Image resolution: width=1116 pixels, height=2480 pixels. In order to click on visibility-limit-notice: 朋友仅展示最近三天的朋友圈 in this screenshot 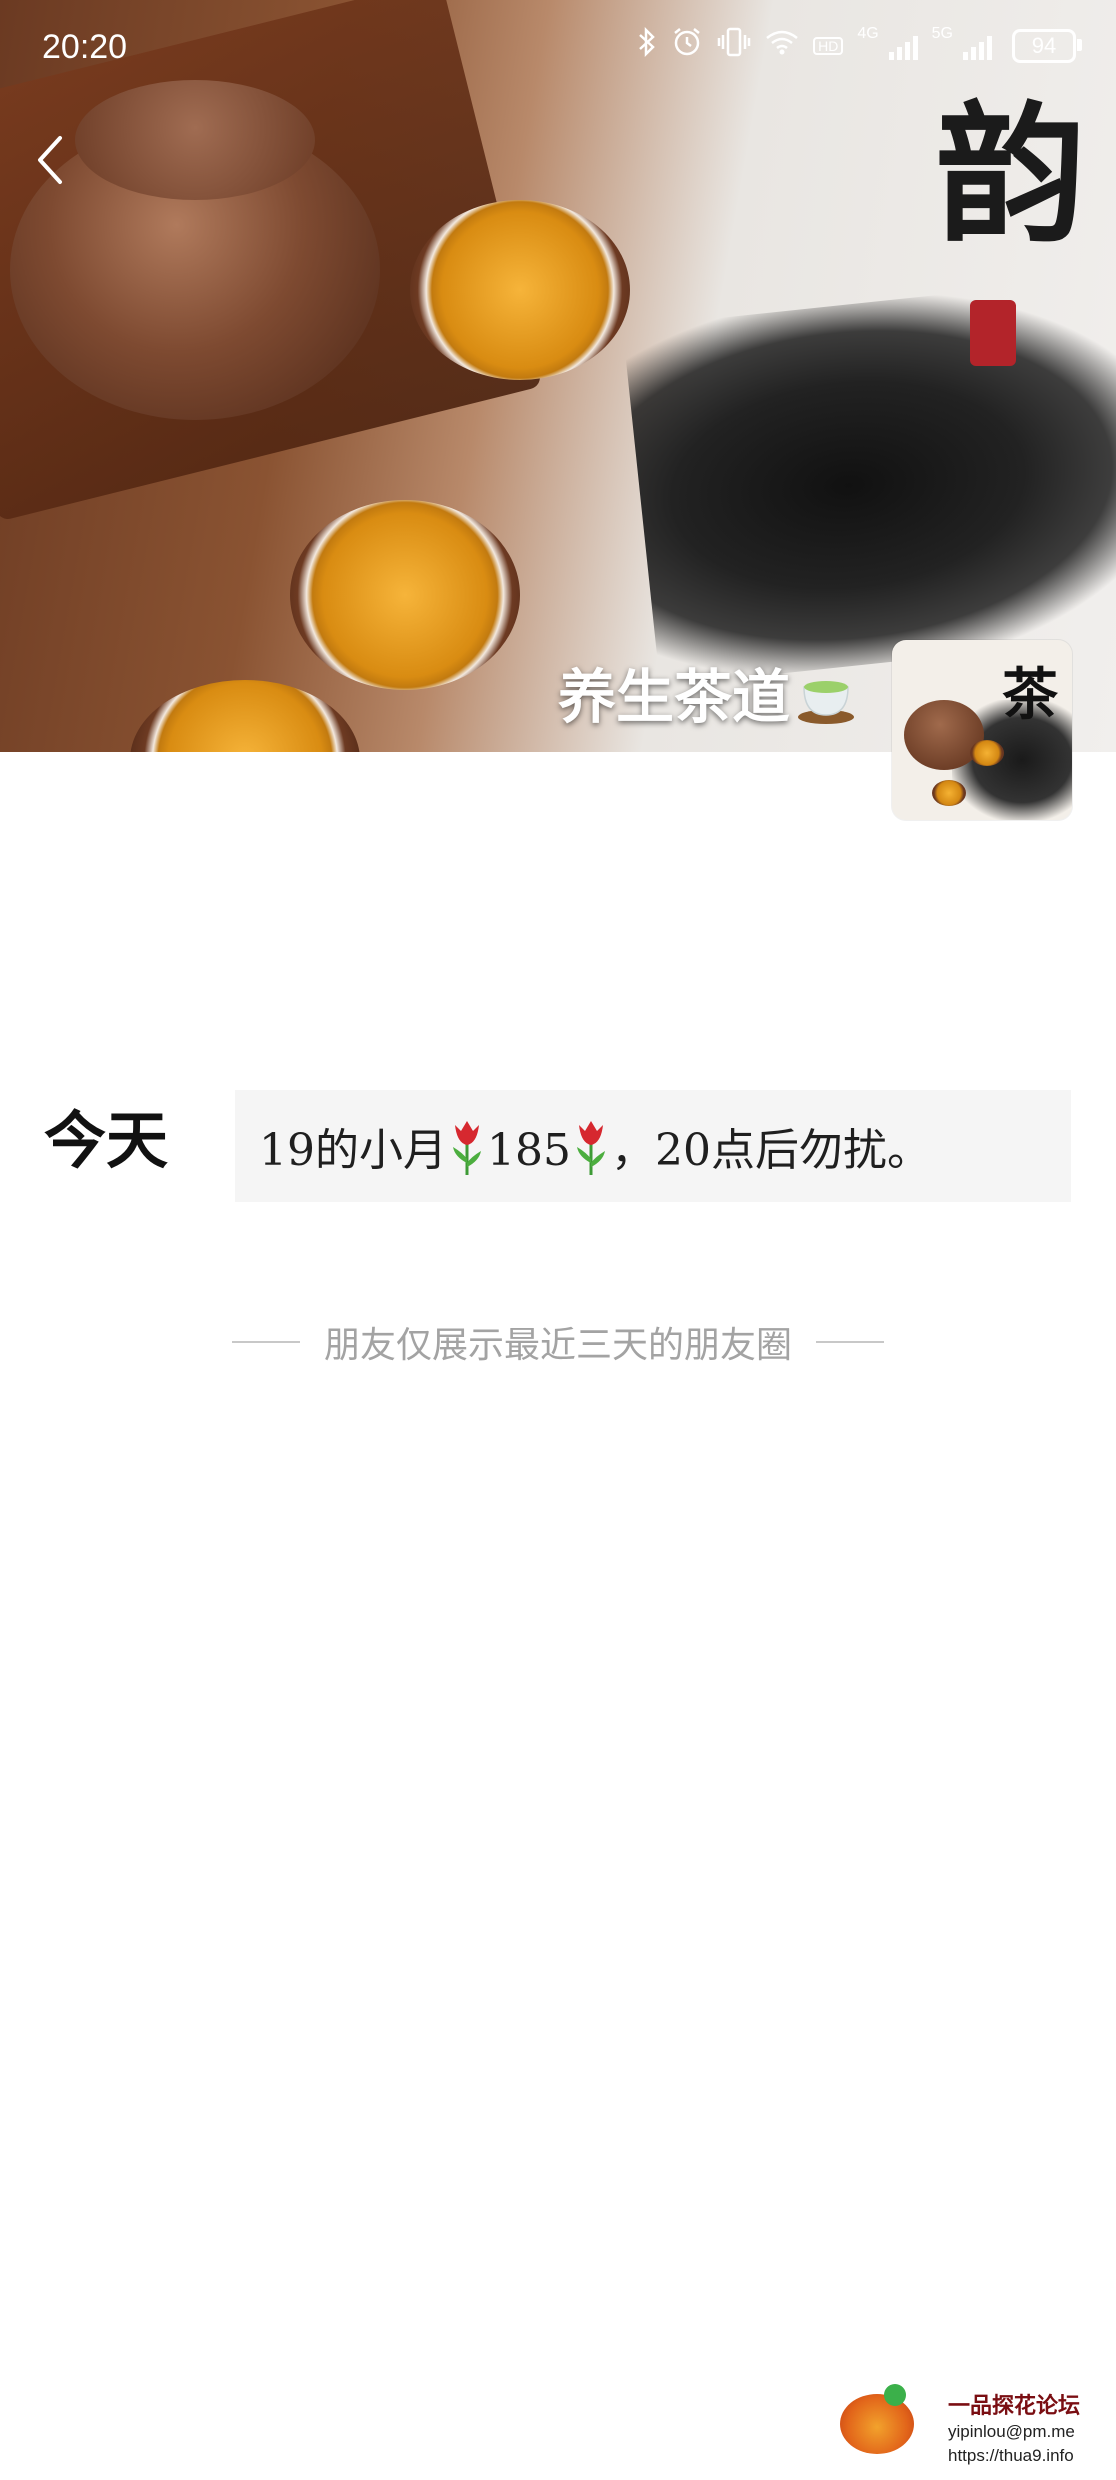, I will do `click(558, 1342)`.